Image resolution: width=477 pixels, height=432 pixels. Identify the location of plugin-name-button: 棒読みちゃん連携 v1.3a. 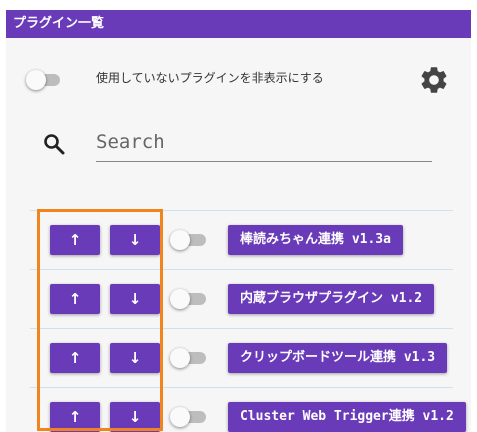
(315, 240).